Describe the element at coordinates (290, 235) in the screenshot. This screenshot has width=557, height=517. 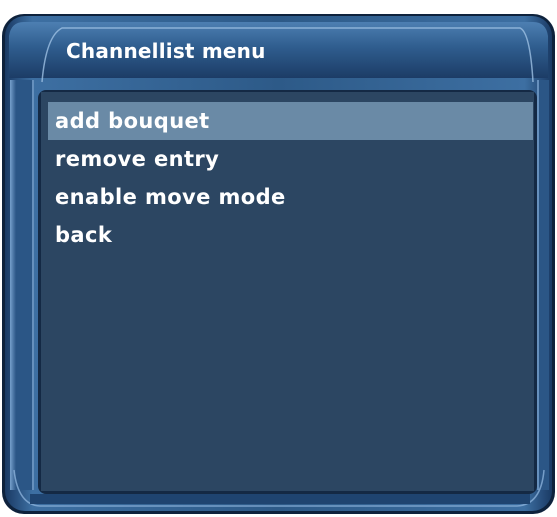
I see `menu-item-back: back` at that location.